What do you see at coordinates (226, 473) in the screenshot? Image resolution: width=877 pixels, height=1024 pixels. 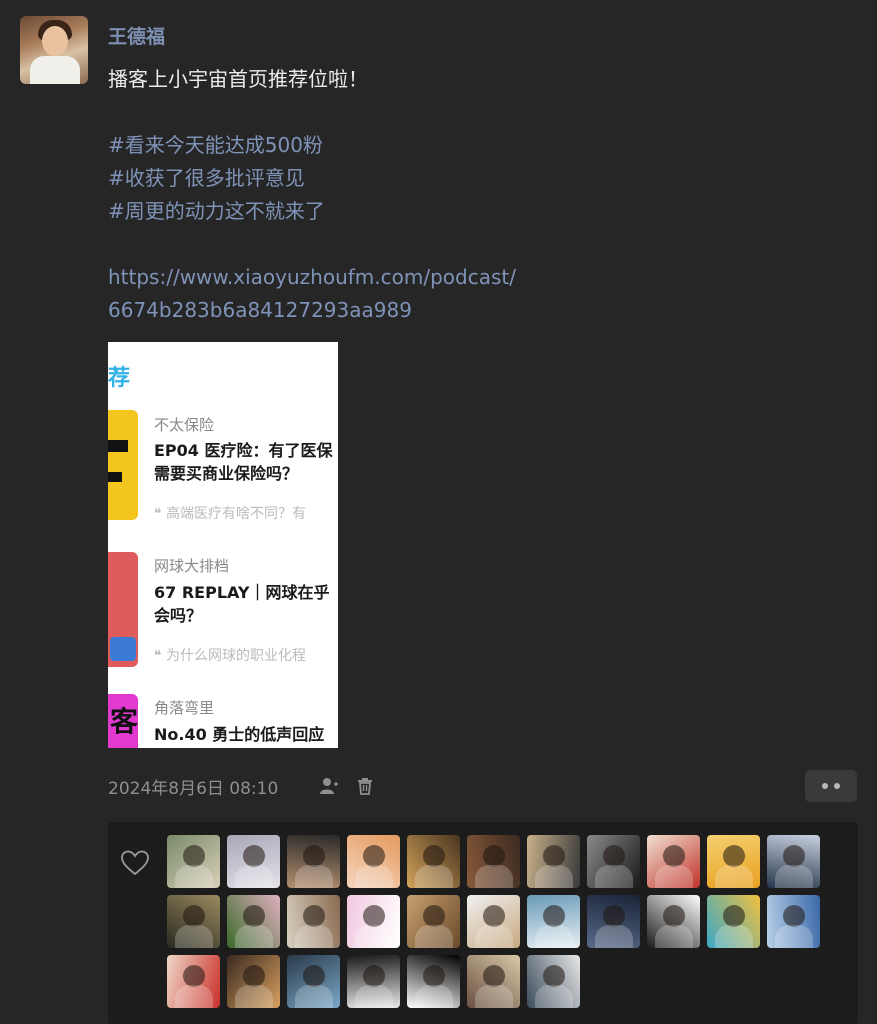 I see `episode-title: 需要买商业保险吗？` at bounding box center [226, 473].